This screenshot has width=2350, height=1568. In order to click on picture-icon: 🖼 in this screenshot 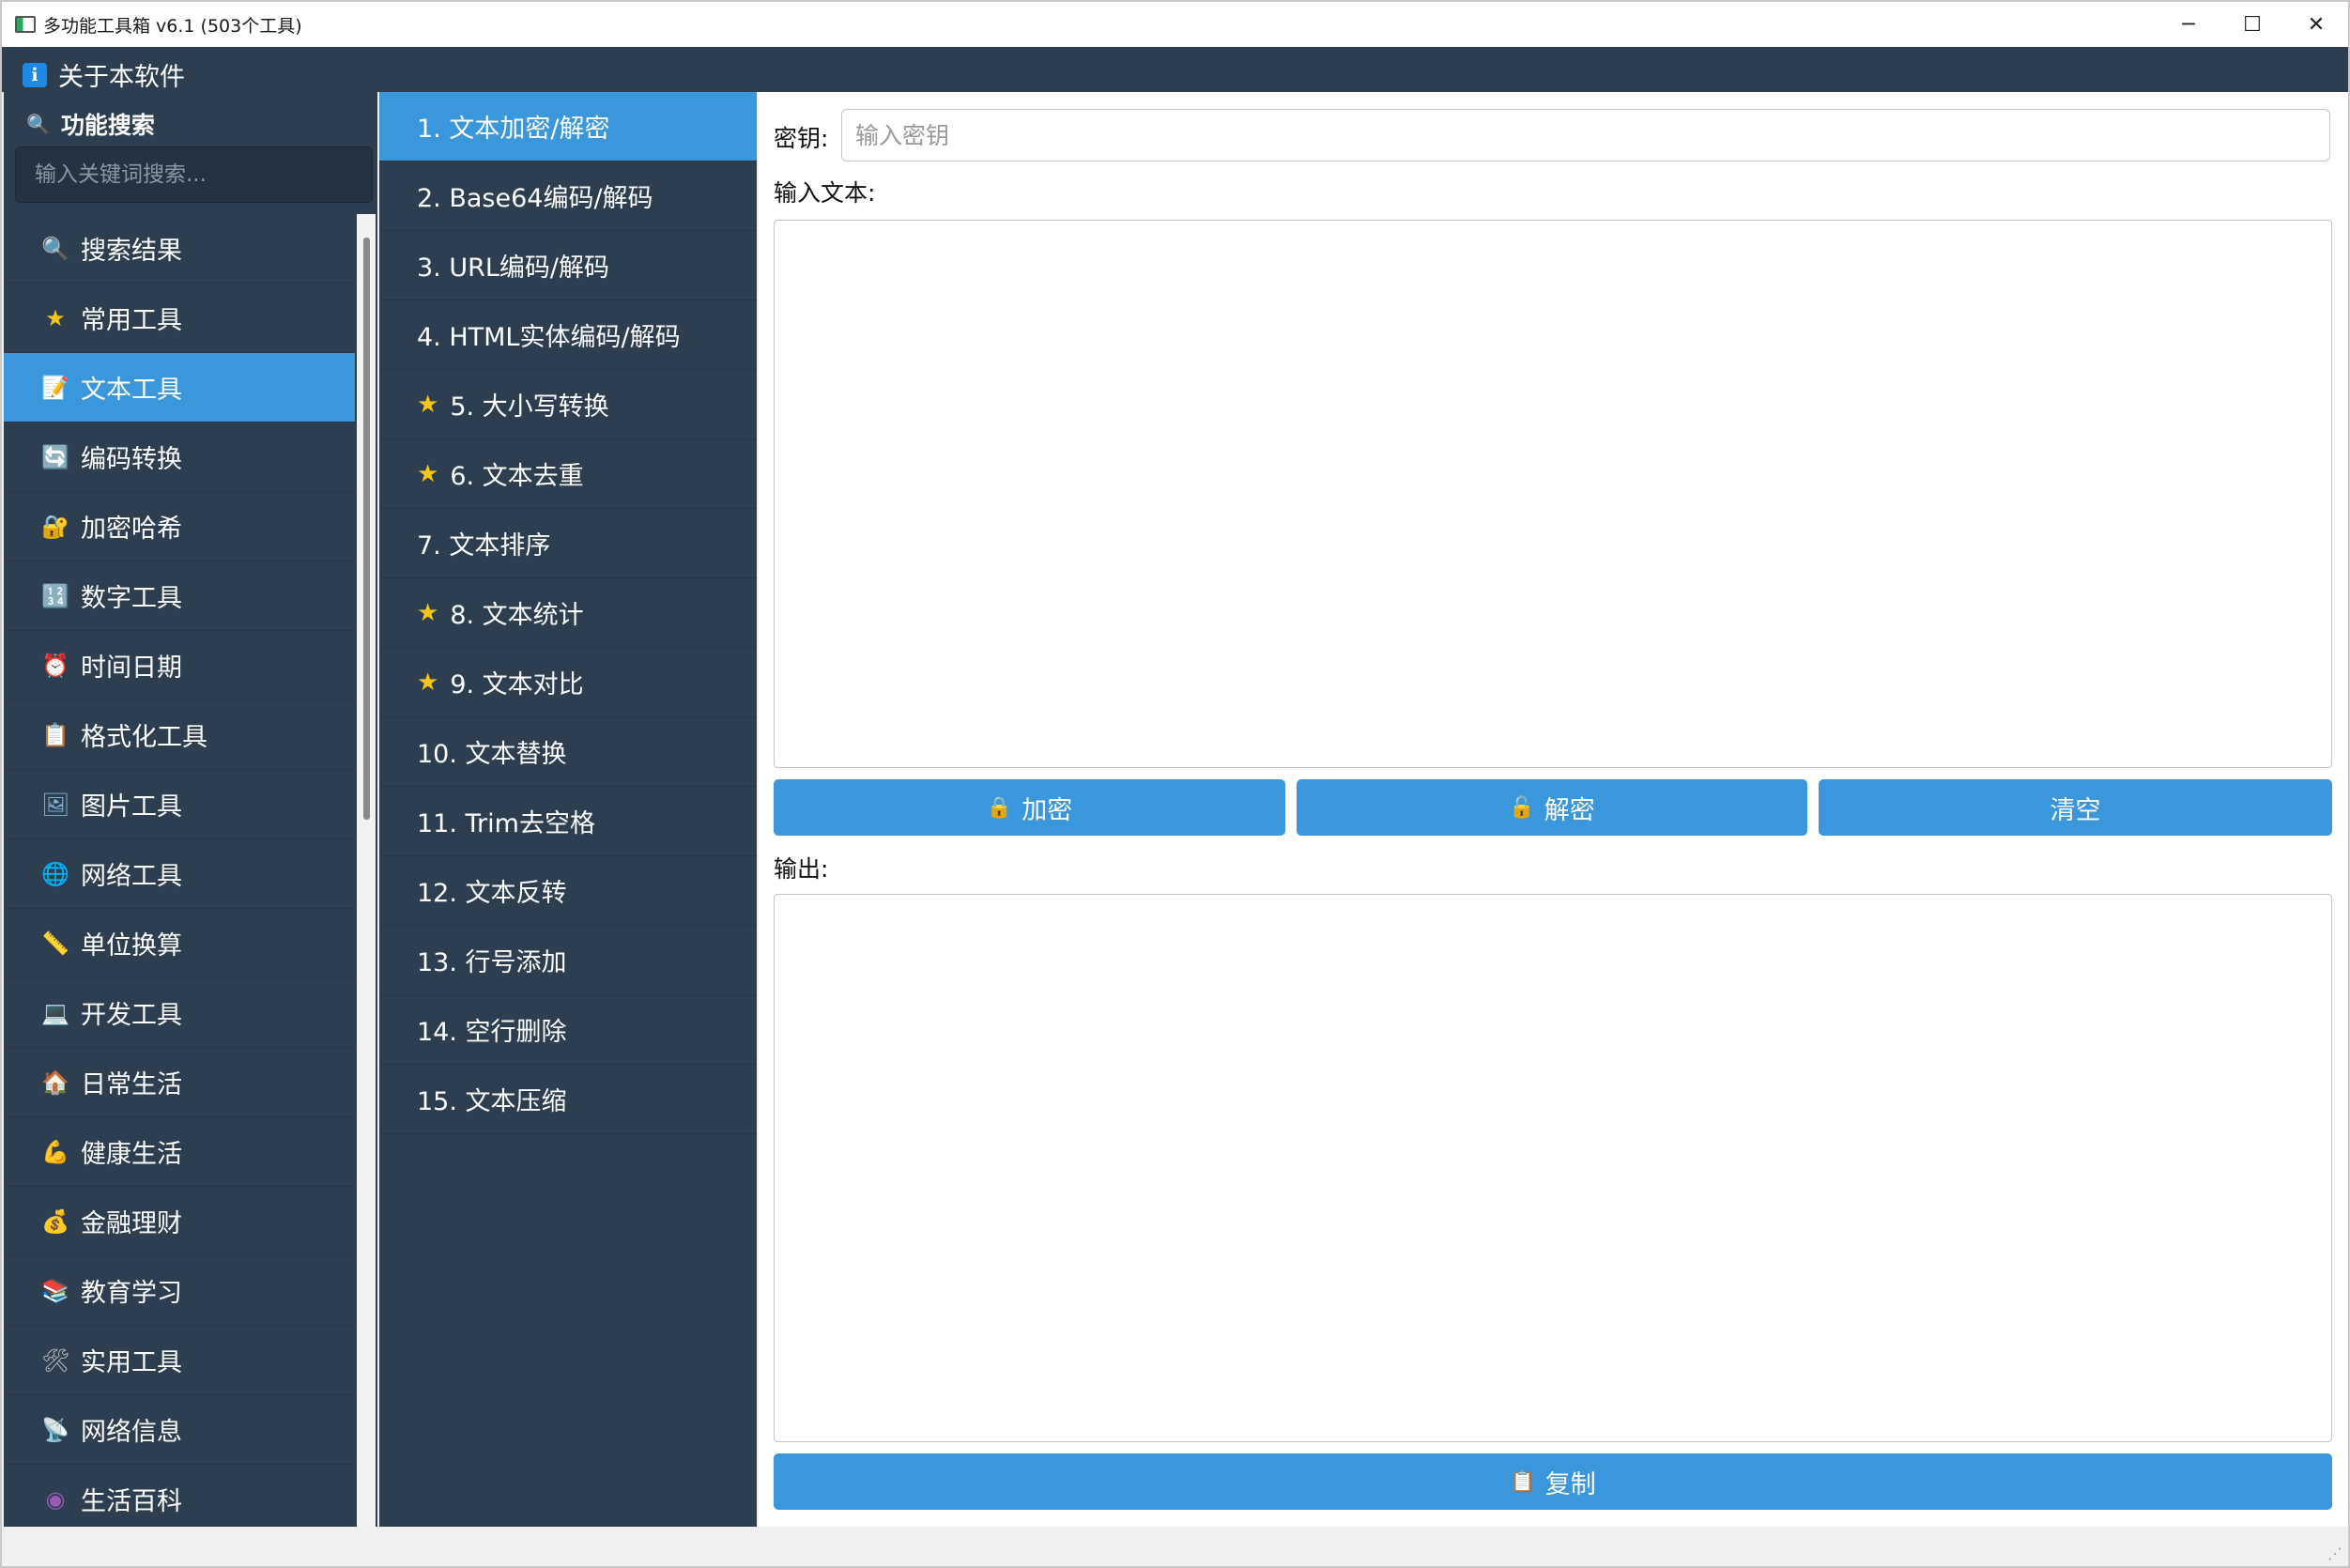, I will do `click(56, 805)`.